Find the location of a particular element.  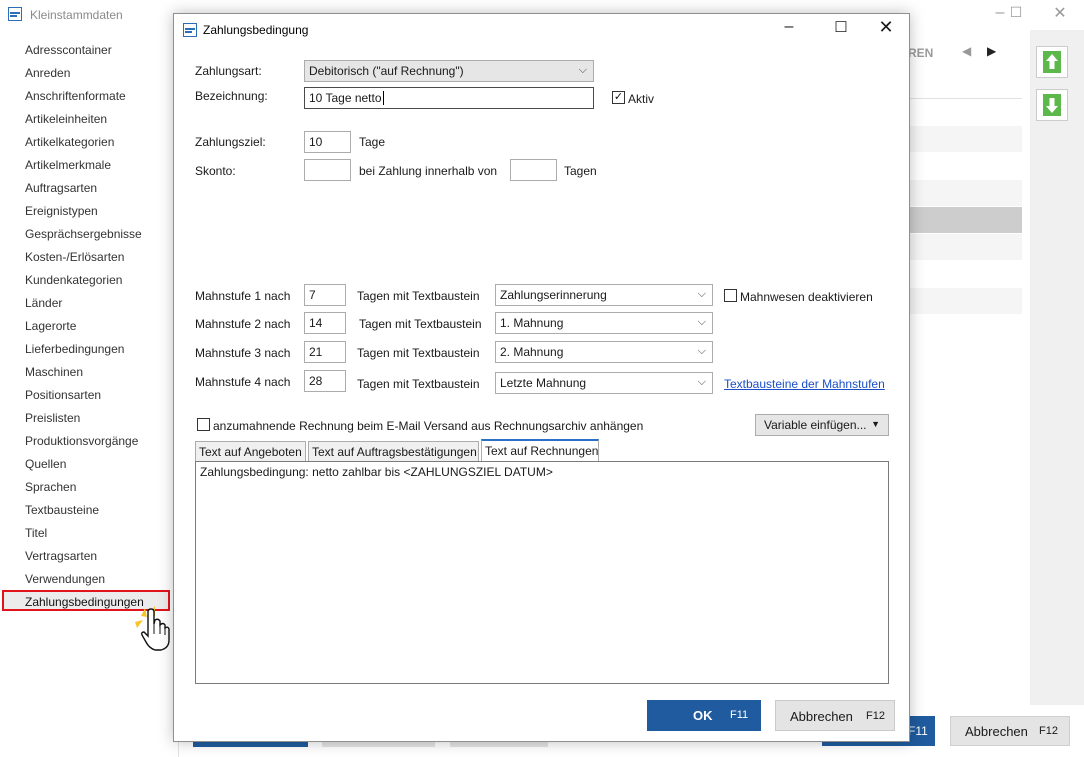

sidebar-item: Quellen is located at coordinates (45, 464).